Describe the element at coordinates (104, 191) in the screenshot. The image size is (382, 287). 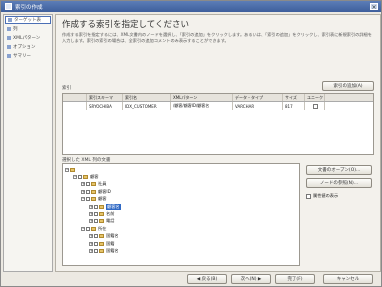
I see `tree-node-label: 顧客ID` at that location.